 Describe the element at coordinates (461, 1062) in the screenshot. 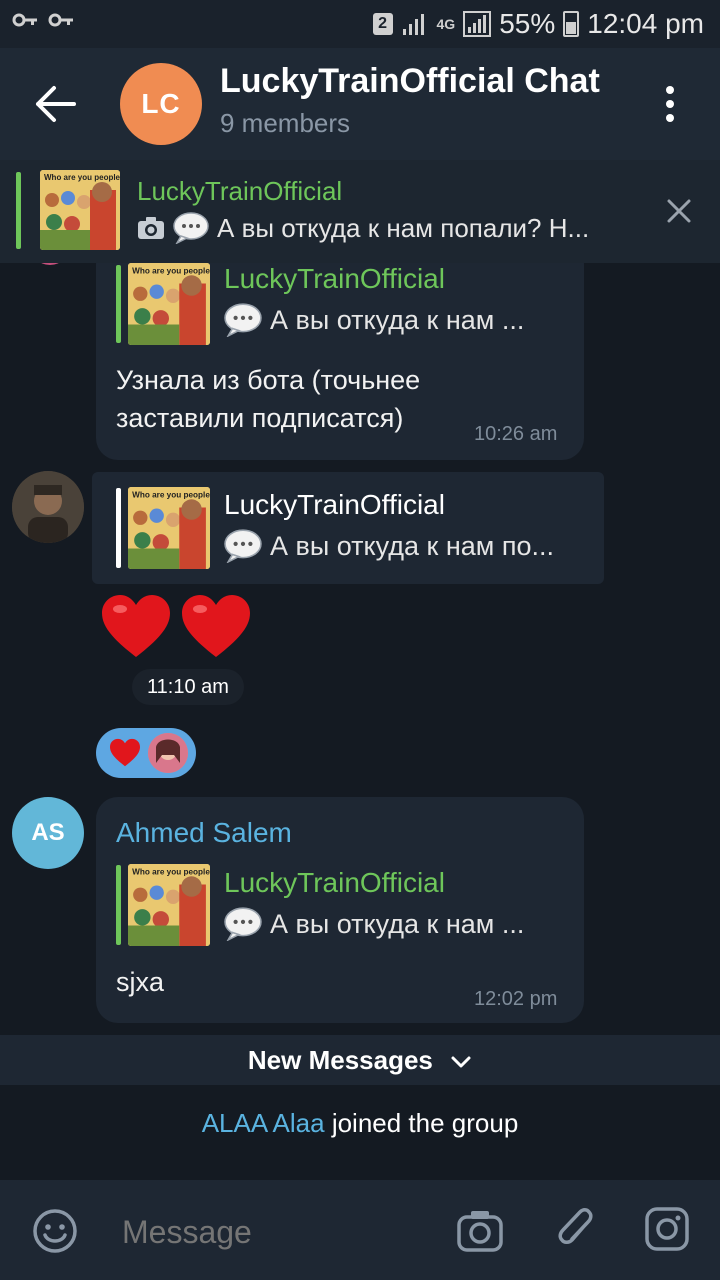

I see `chevron-down-icon` at that location.